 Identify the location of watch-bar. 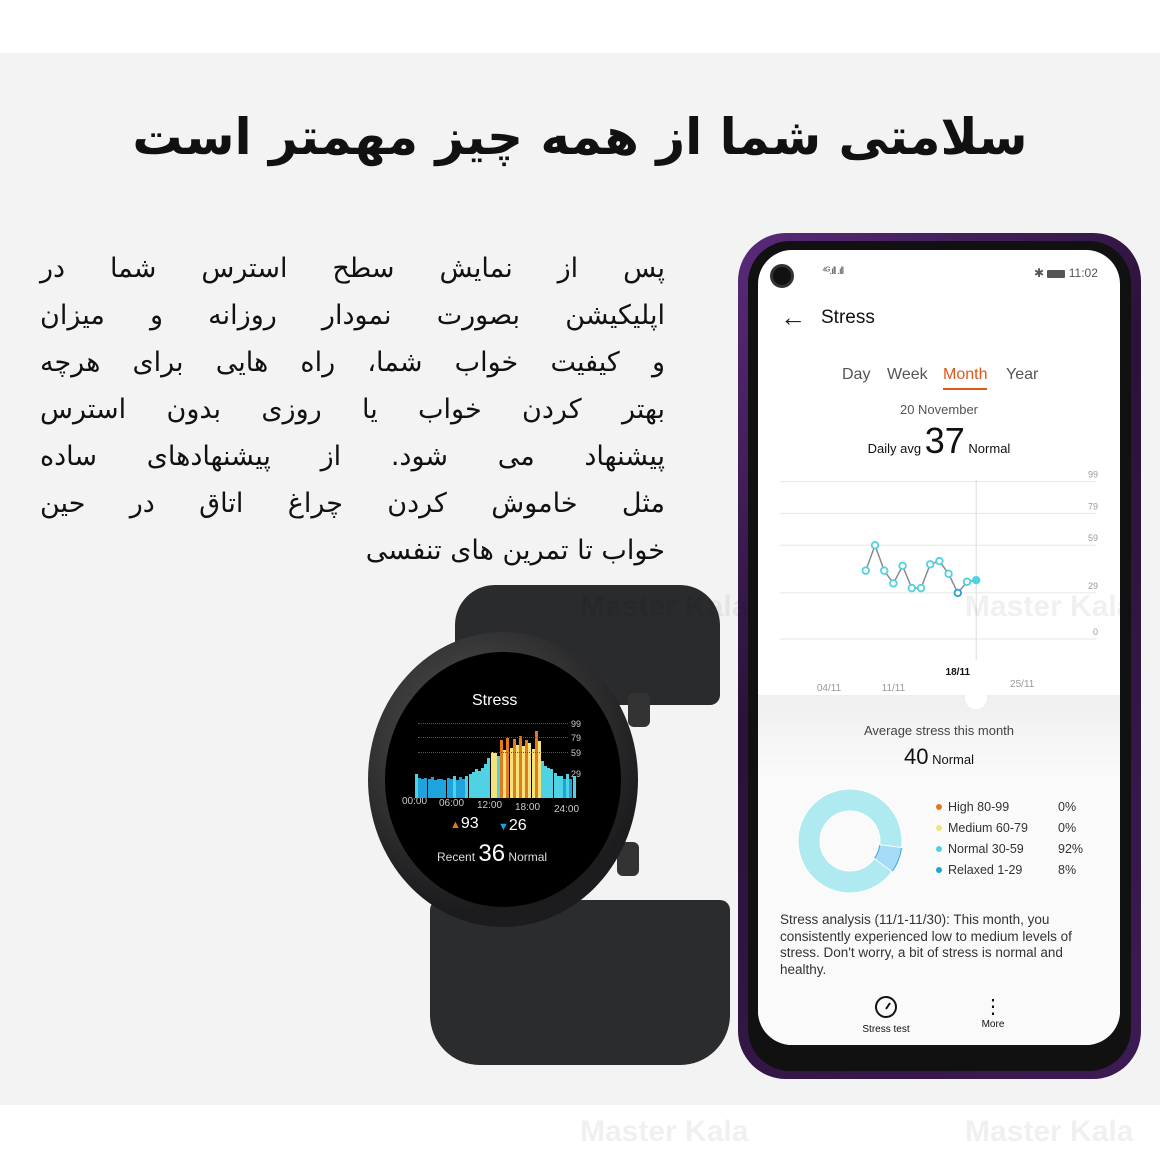
(574, 786).